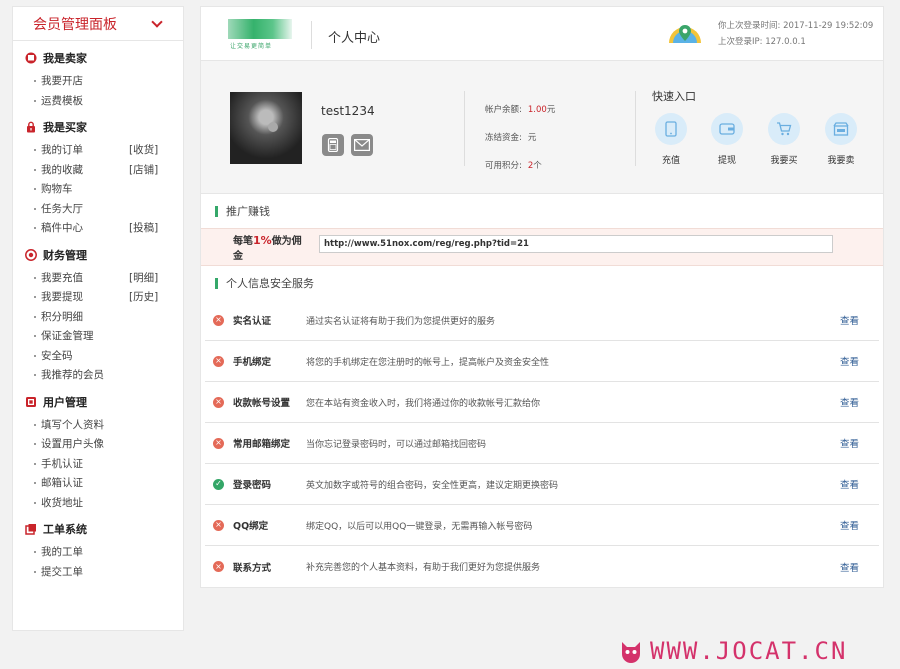 Image resolution: width=900 pixels, height=669 pixels. Describe the element at coordinates (62, 150) in the screenshot. I see `sidebar-item-label: 我的订单` at that location.